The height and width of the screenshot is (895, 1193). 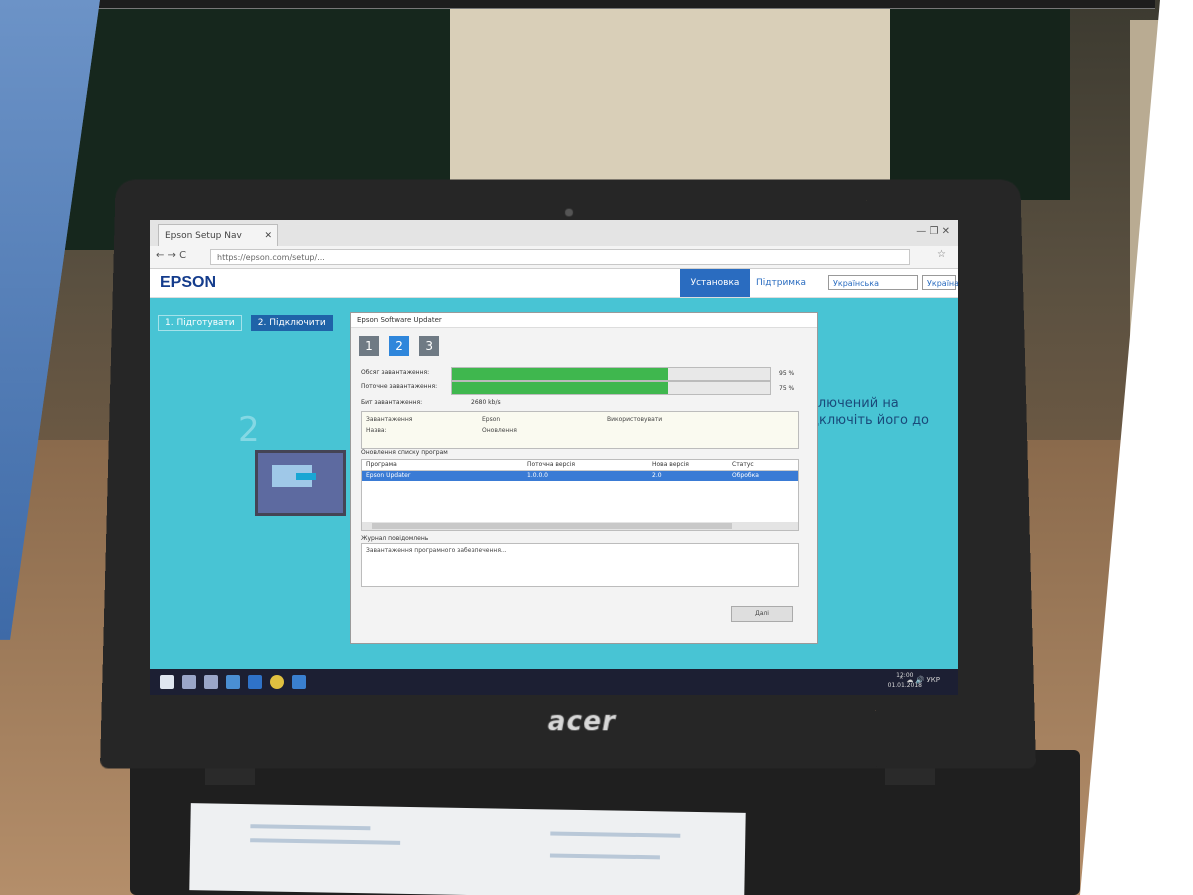 What do you see at coordinates (745, 475) in the screenshot?
I see `row-status: Обробка` at bounding box center [745, 475].